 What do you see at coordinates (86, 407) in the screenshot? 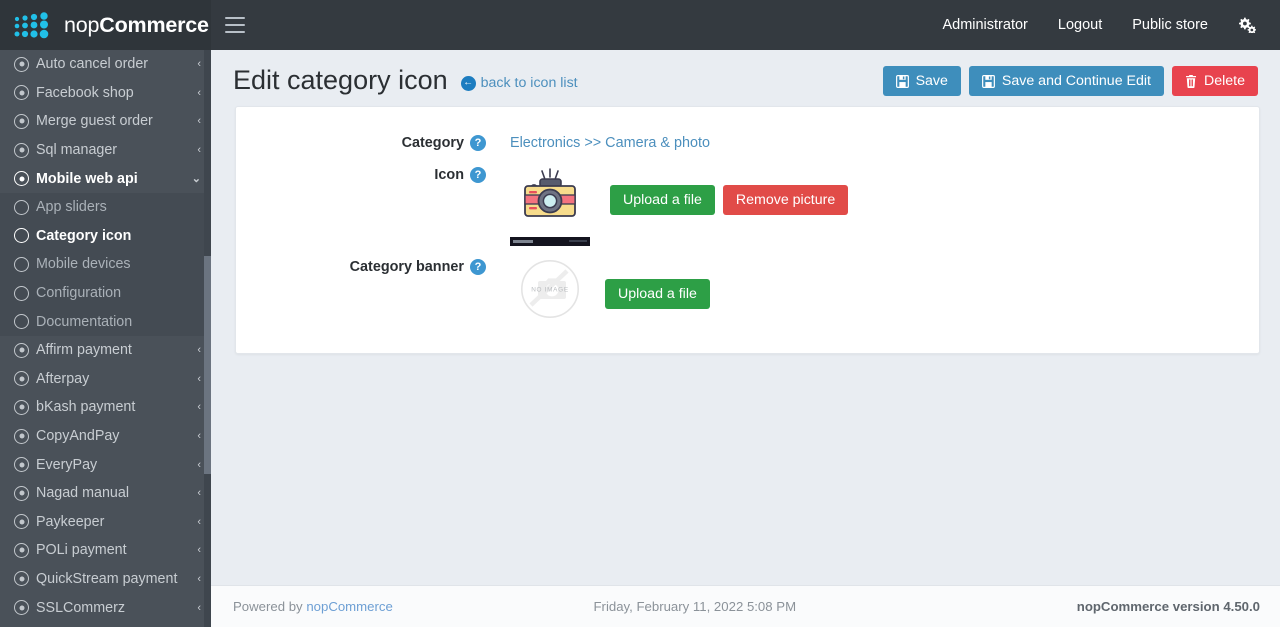
I see `sidebar-item-label: bKash payment` at bounding box center [86, 407].